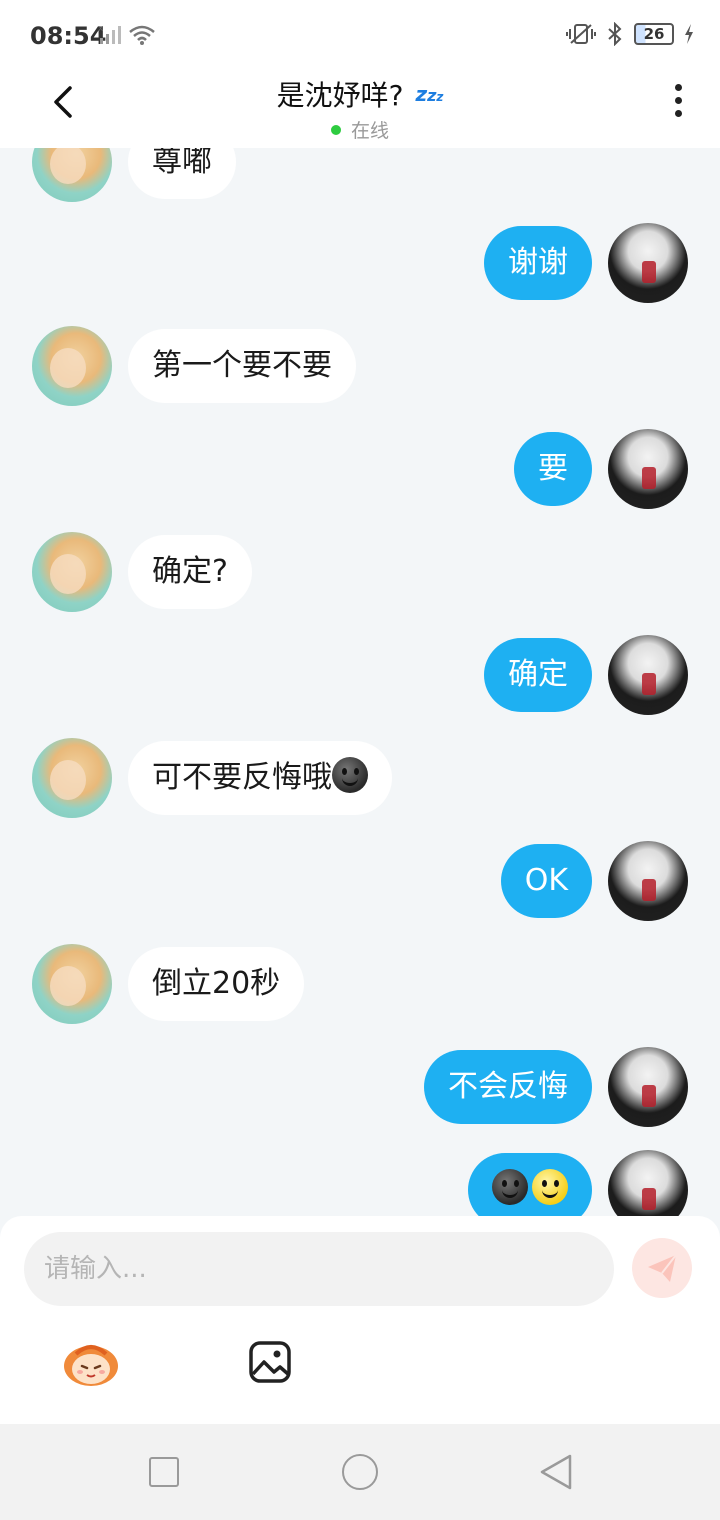 This screenshot has height=1520, width=720. I want to click on message-bubble, so click(530, 1184).